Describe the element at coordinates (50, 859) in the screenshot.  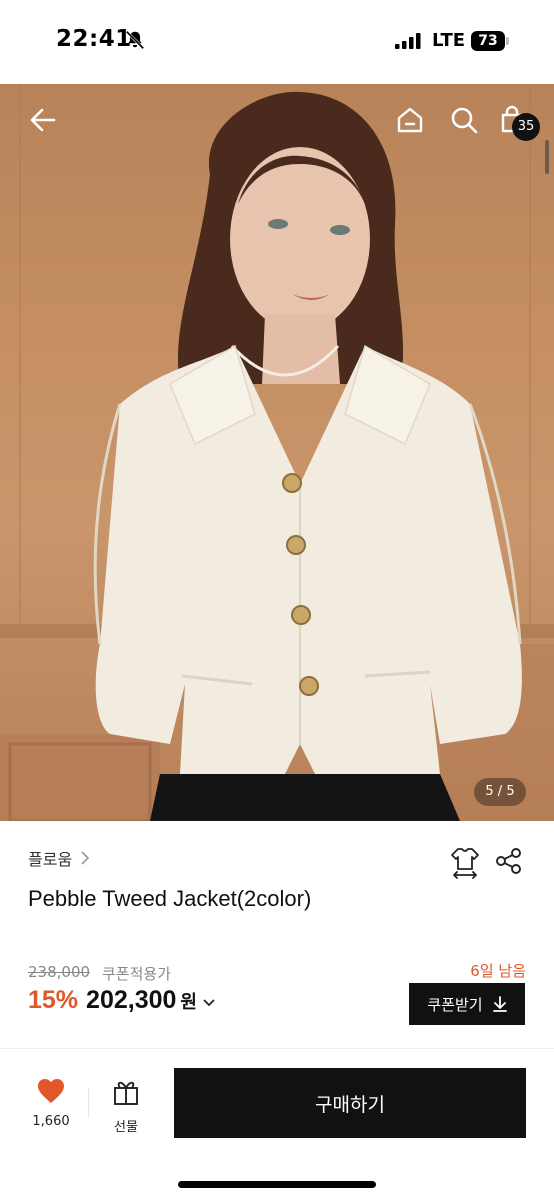
I see `brand-name: 플로움` at that location.